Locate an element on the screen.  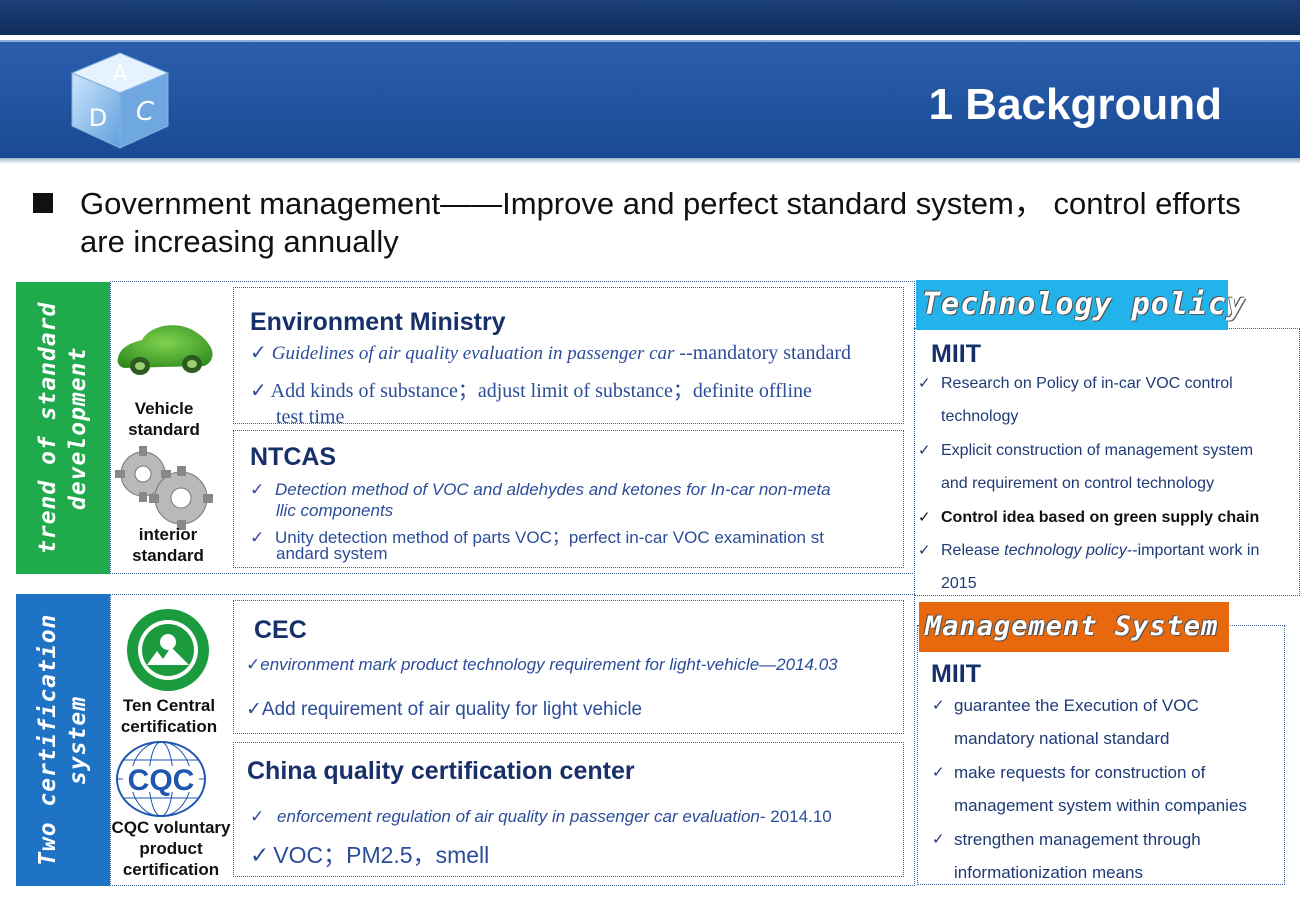
mgmt-line-1: guarantee the Execution of VOC is located at coordinates (1076, 705).